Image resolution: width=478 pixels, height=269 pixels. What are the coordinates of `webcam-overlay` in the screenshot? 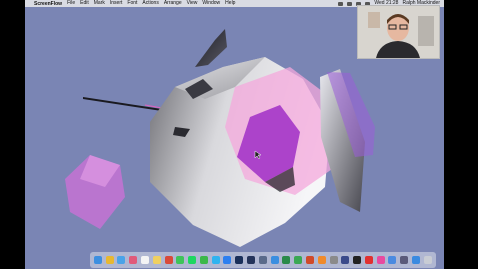 It's located at (398, 32).